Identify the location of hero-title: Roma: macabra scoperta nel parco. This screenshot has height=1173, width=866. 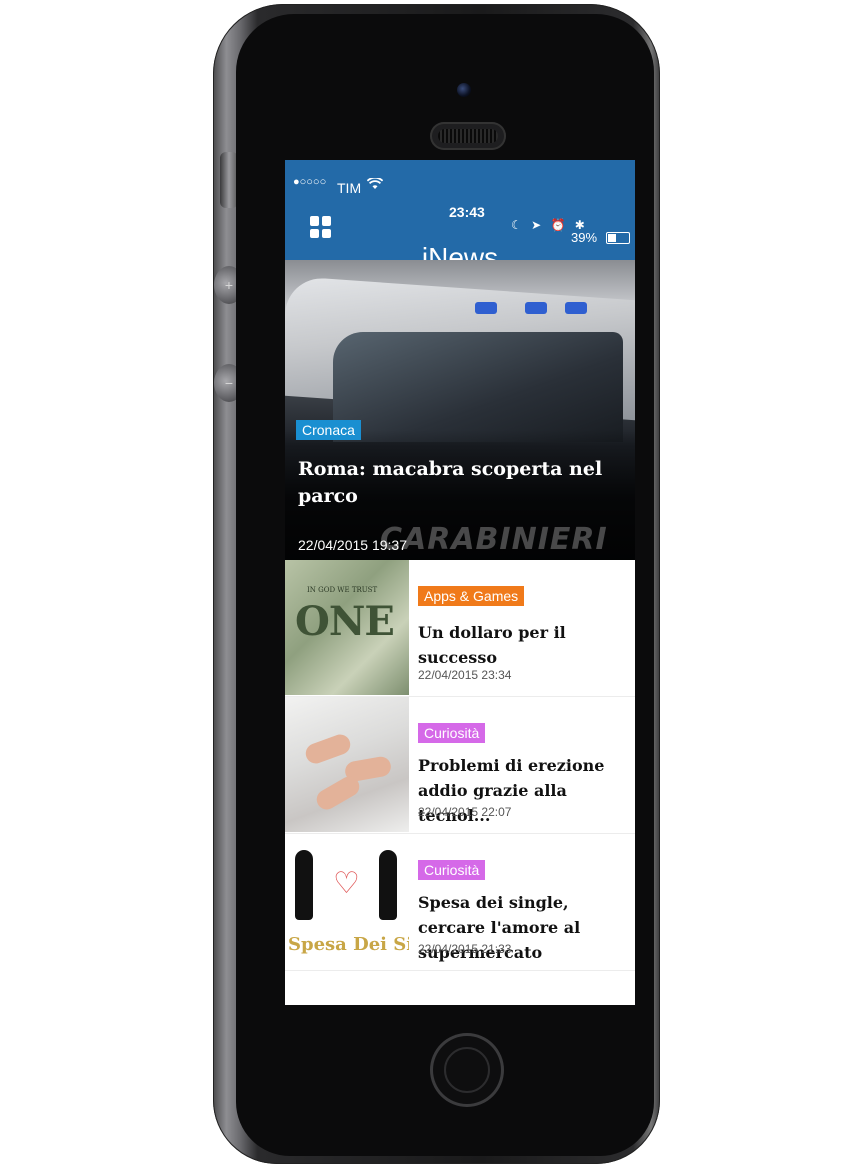
(450, 482).